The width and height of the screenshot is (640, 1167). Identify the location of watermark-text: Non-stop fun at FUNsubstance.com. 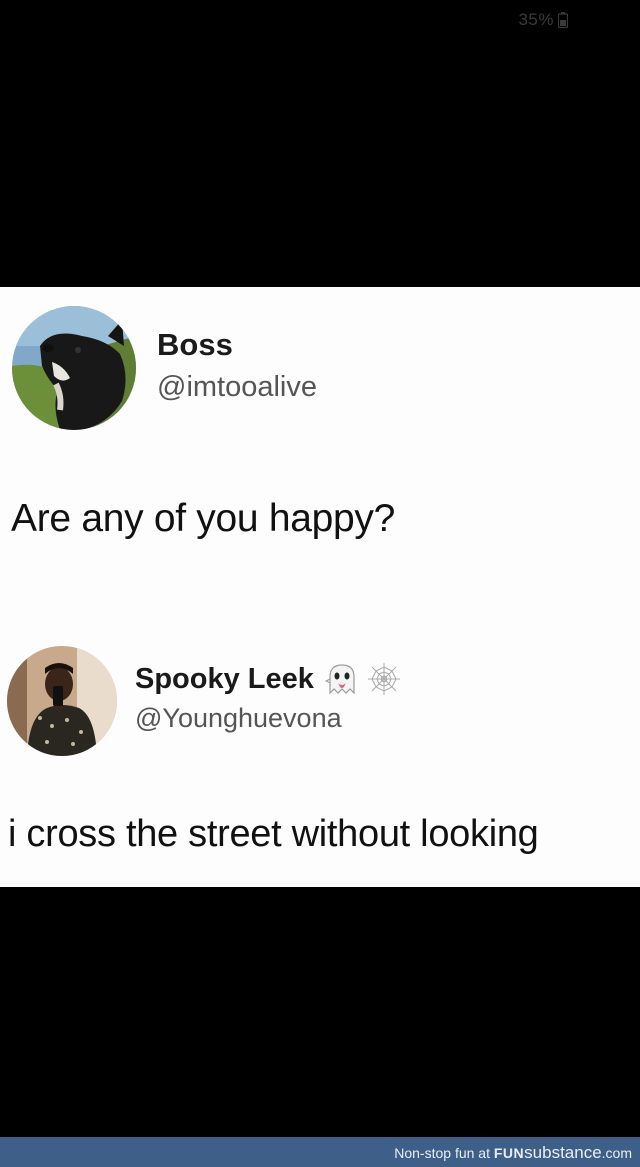
(513, 1153).